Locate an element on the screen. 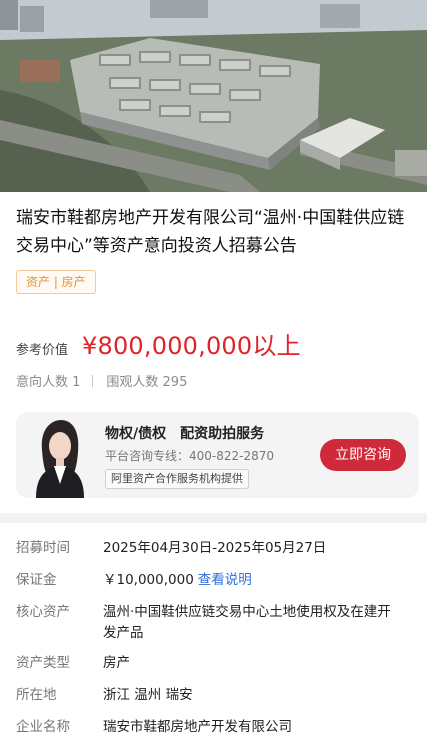 Image resolution: width=427 pixels, height=740 pixels. view-explanation-link: 查看说明 is located at coordinates (225, 580).